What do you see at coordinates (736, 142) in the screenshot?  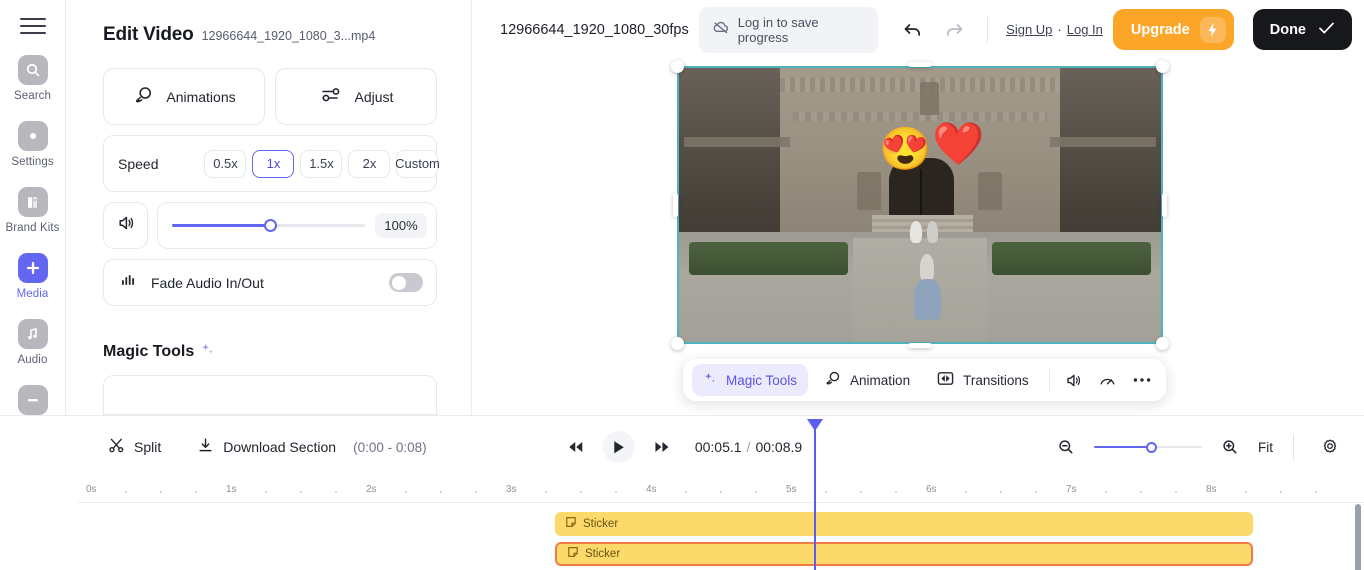 I see `video-ledge-left` at bounding box center [736, 142].